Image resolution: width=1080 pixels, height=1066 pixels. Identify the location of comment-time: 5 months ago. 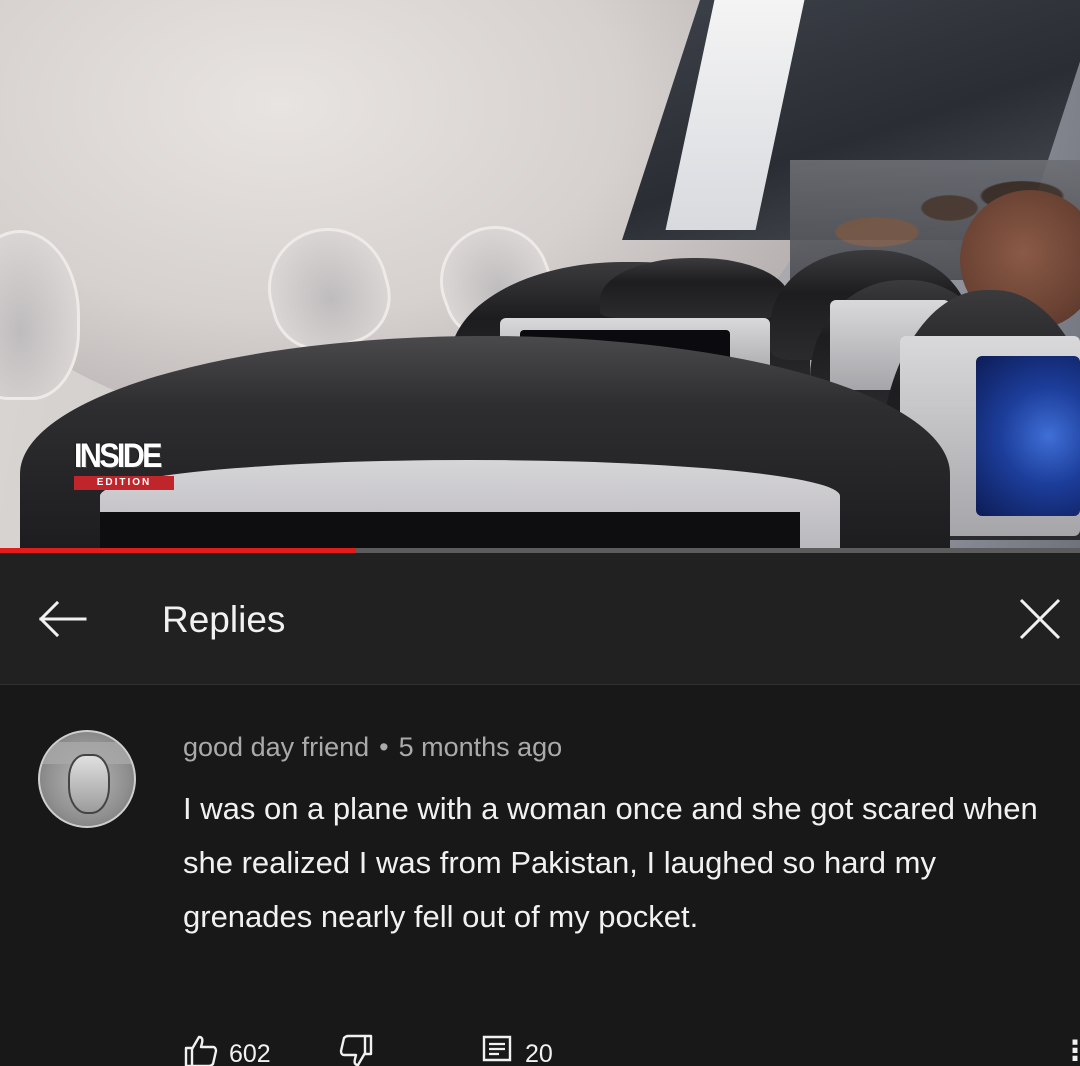
(480, 747).